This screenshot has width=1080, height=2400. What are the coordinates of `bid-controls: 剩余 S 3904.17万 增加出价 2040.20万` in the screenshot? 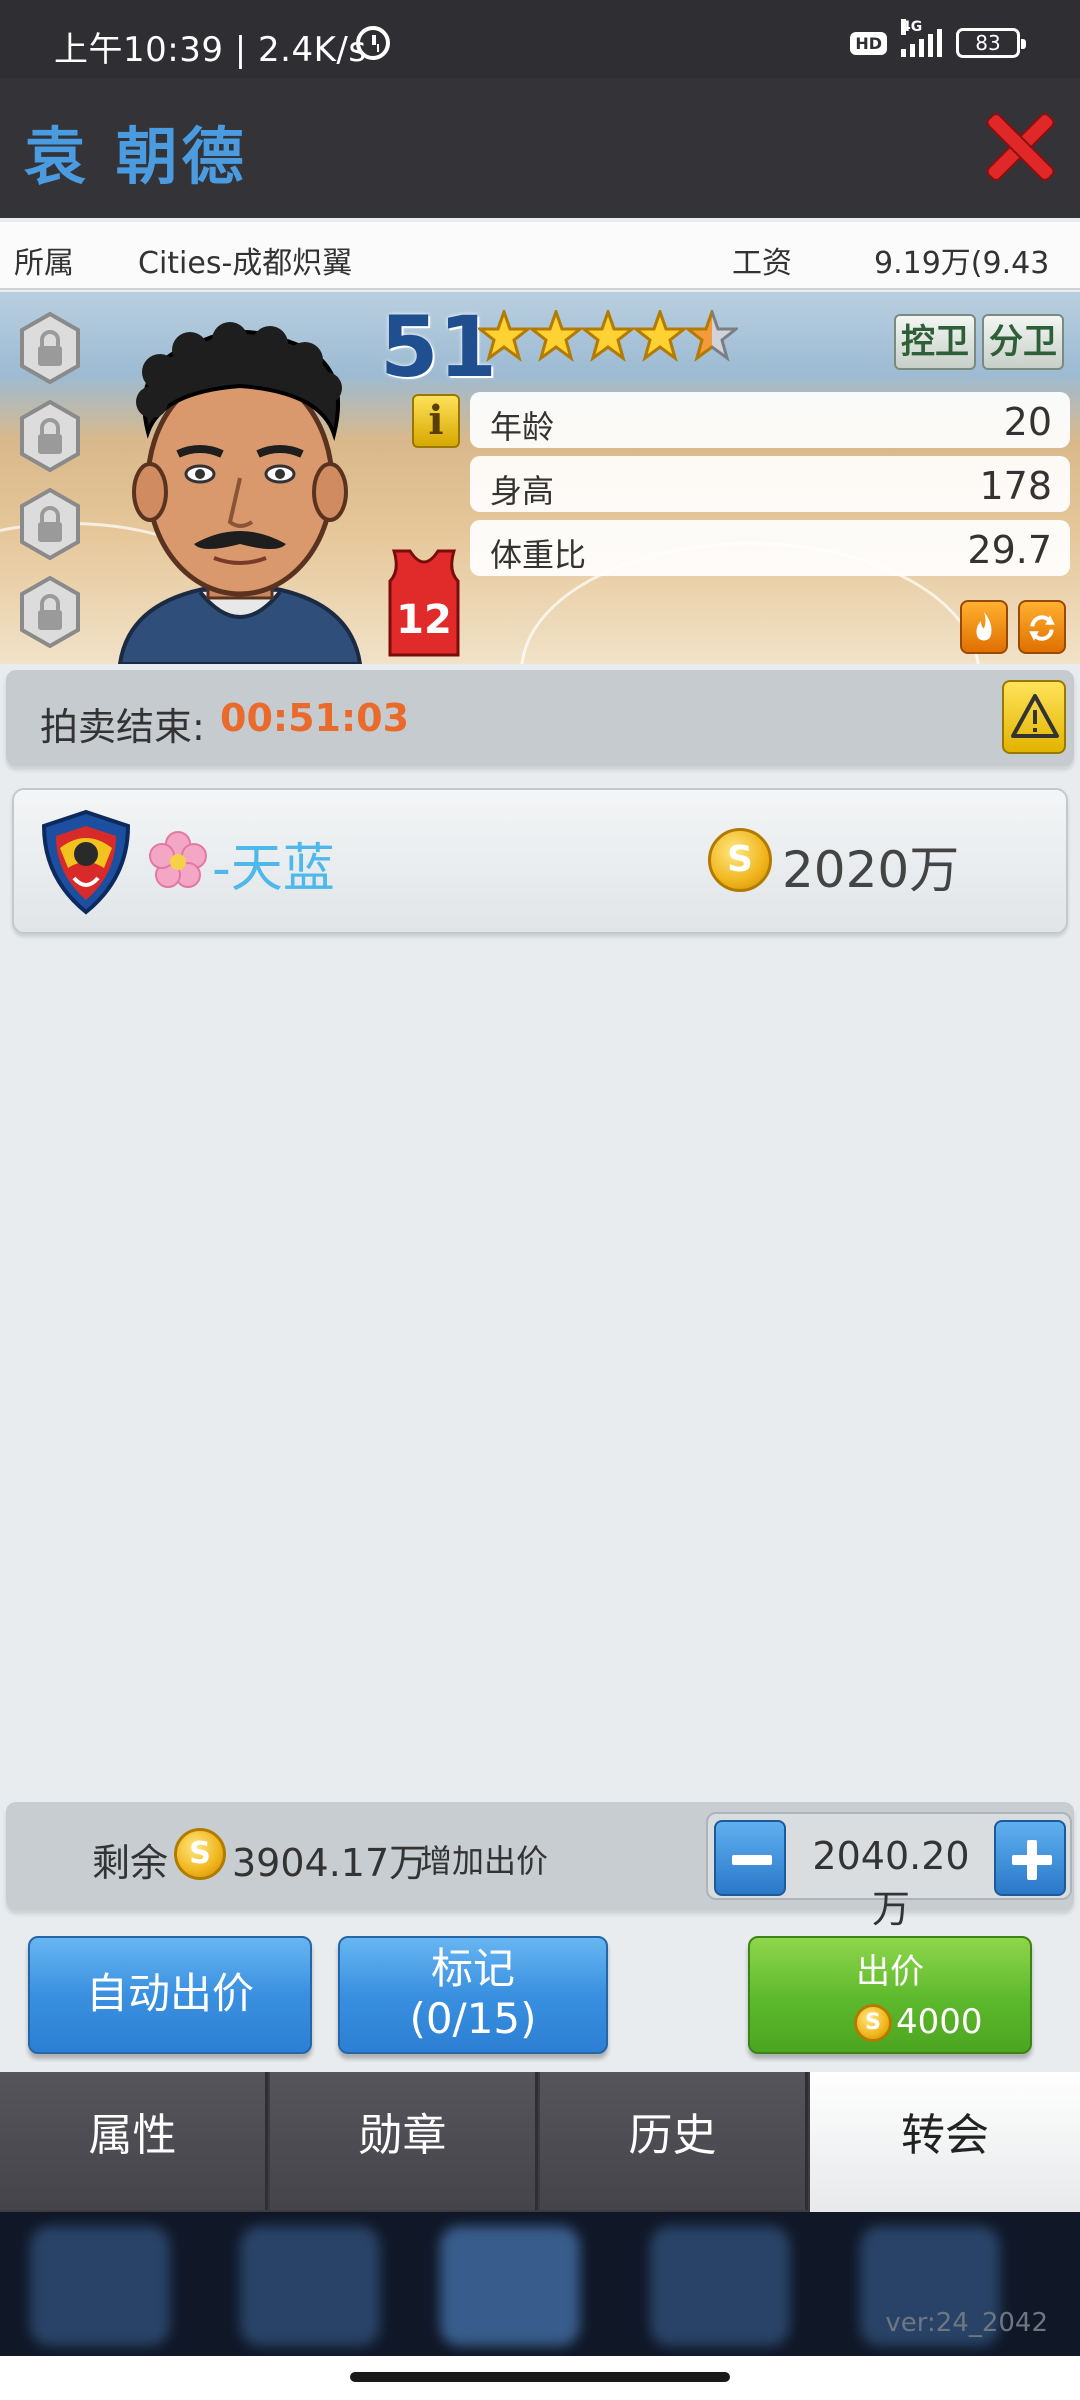 It's located at (540, 1866).